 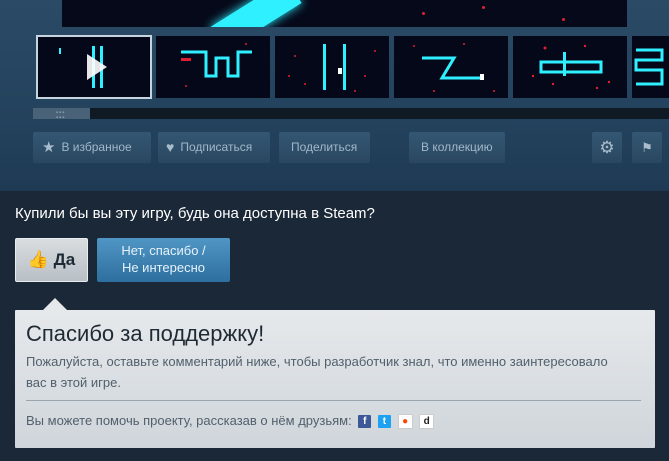 I want to click on share-button: Поделиться, so click(x=324, y=147).